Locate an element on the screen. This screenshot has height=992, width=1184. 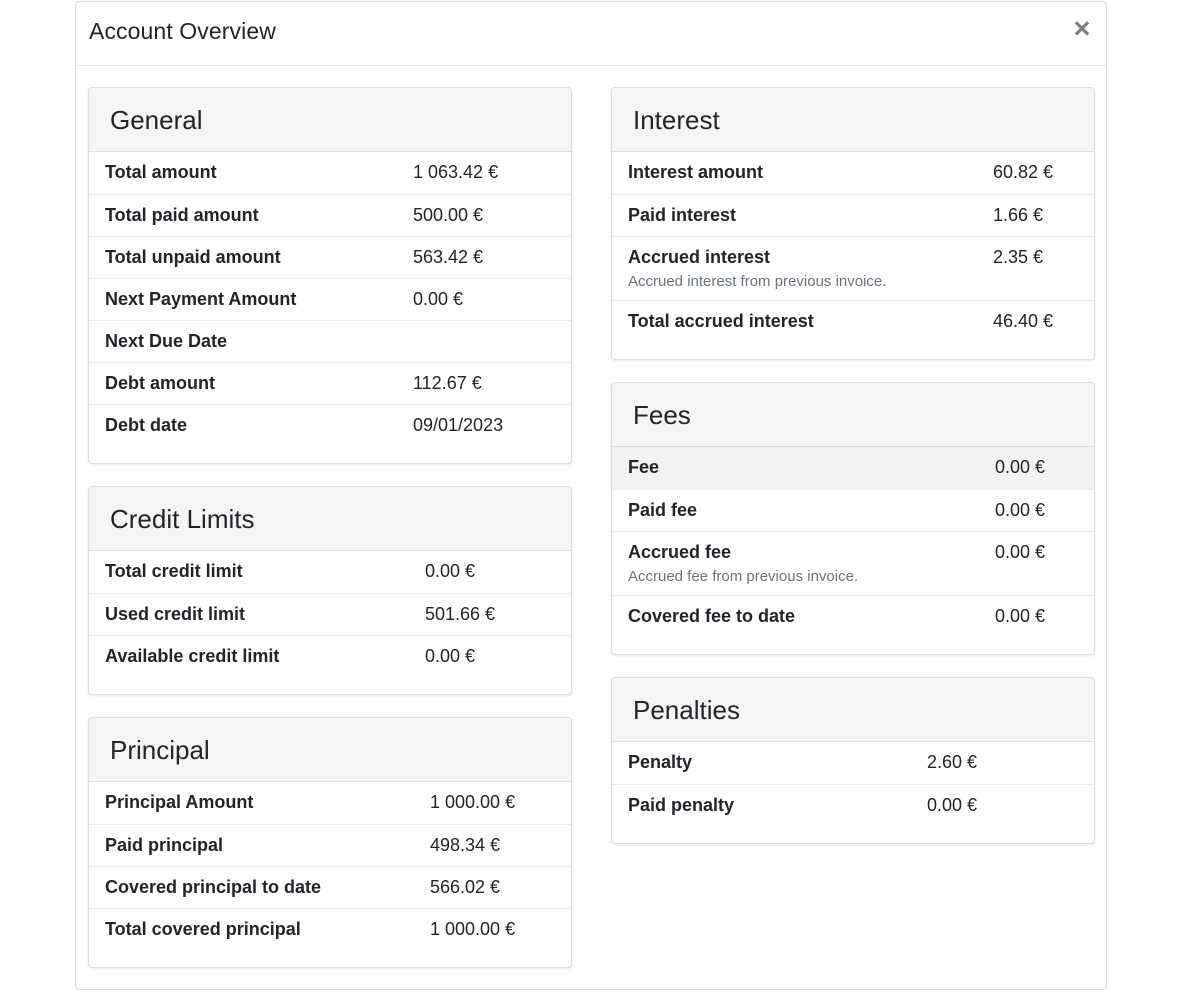
penalties-rows: Penalty 2.60 € Paid penalty 0.00 € is located at coordinates (853, 784).